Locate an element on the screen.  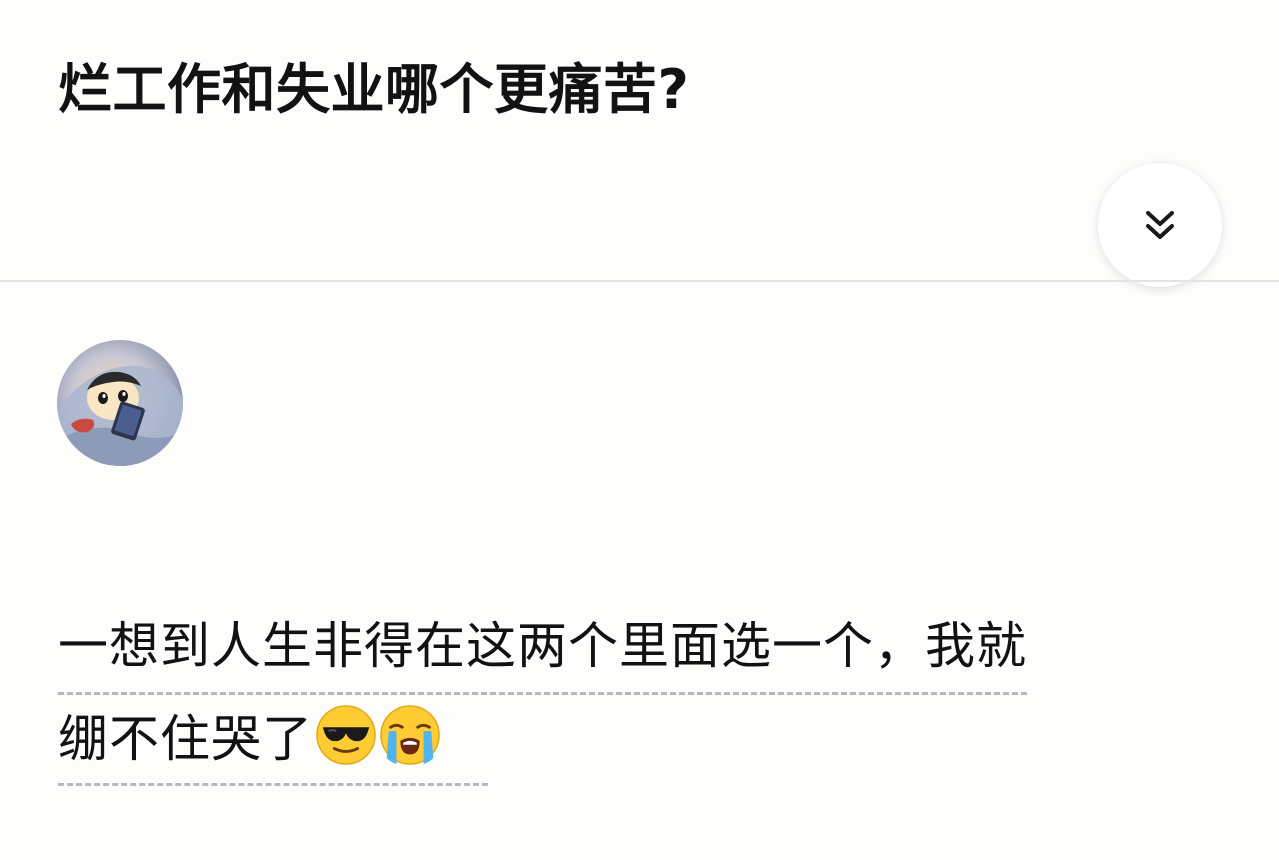
sunglasses-emoji-icon is located at coordinates (346, 735).